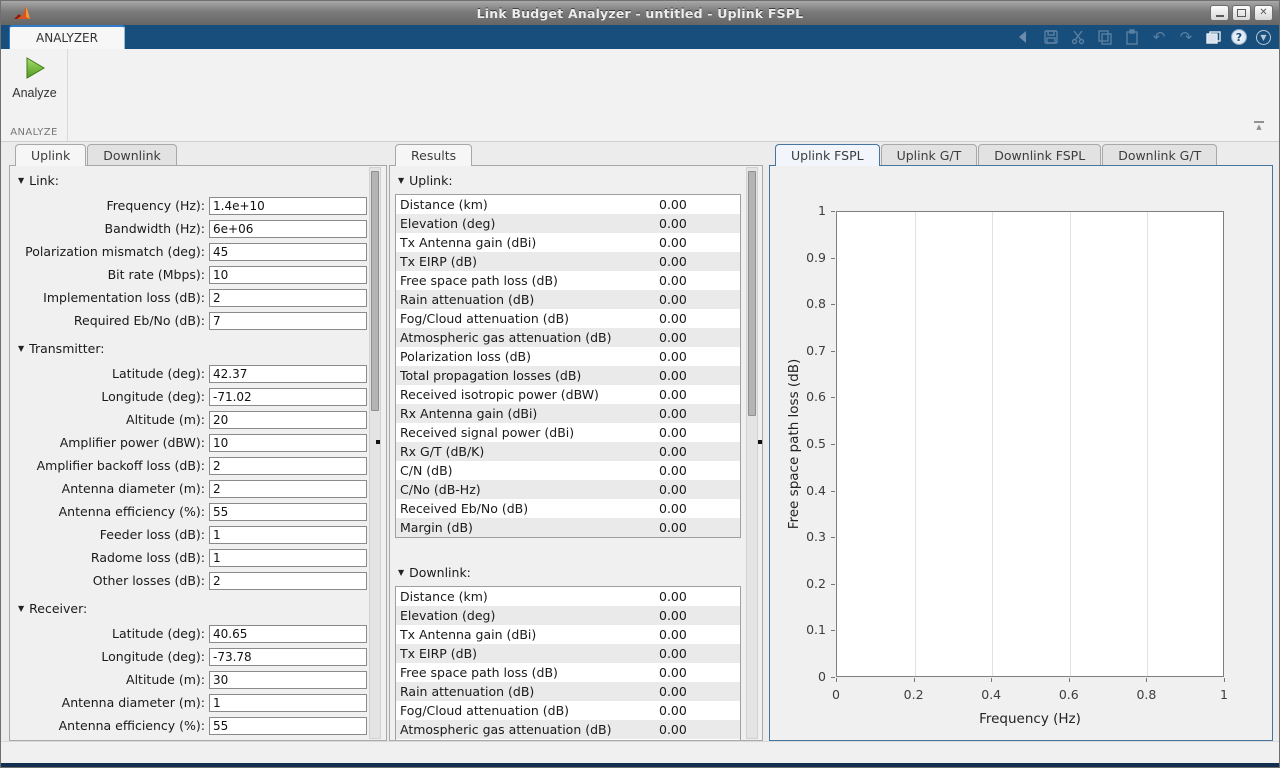  I want to click on result-label: Elevation (deg), so click(448, 615).